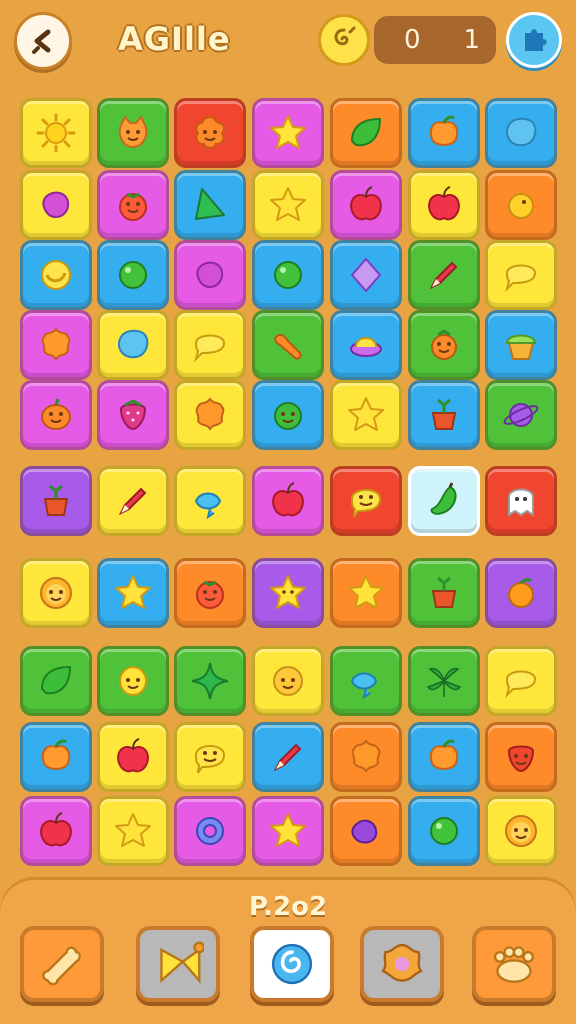  I want to click on tile-r7-c5, so click(366, 593).